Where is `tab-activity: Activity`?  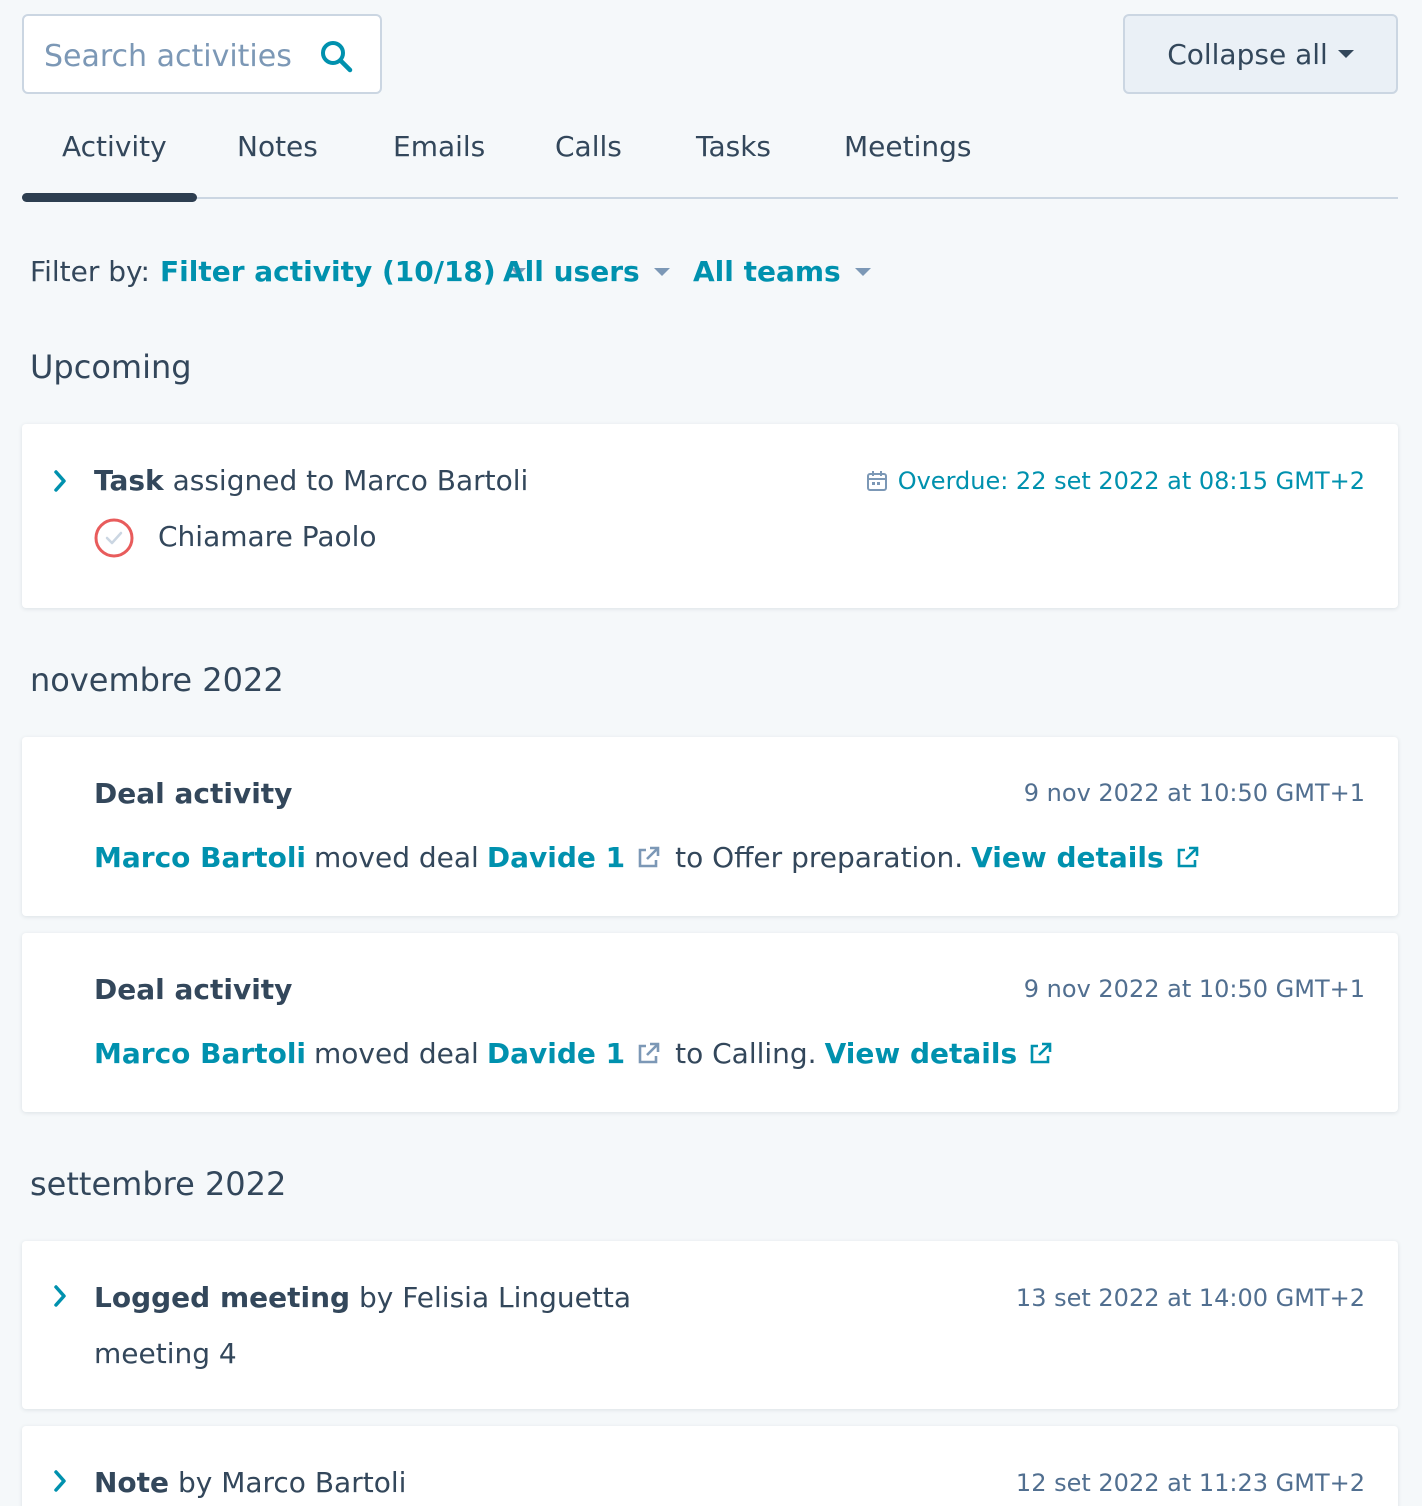 tab-activity: Activity is located at coordinates (114, 146).